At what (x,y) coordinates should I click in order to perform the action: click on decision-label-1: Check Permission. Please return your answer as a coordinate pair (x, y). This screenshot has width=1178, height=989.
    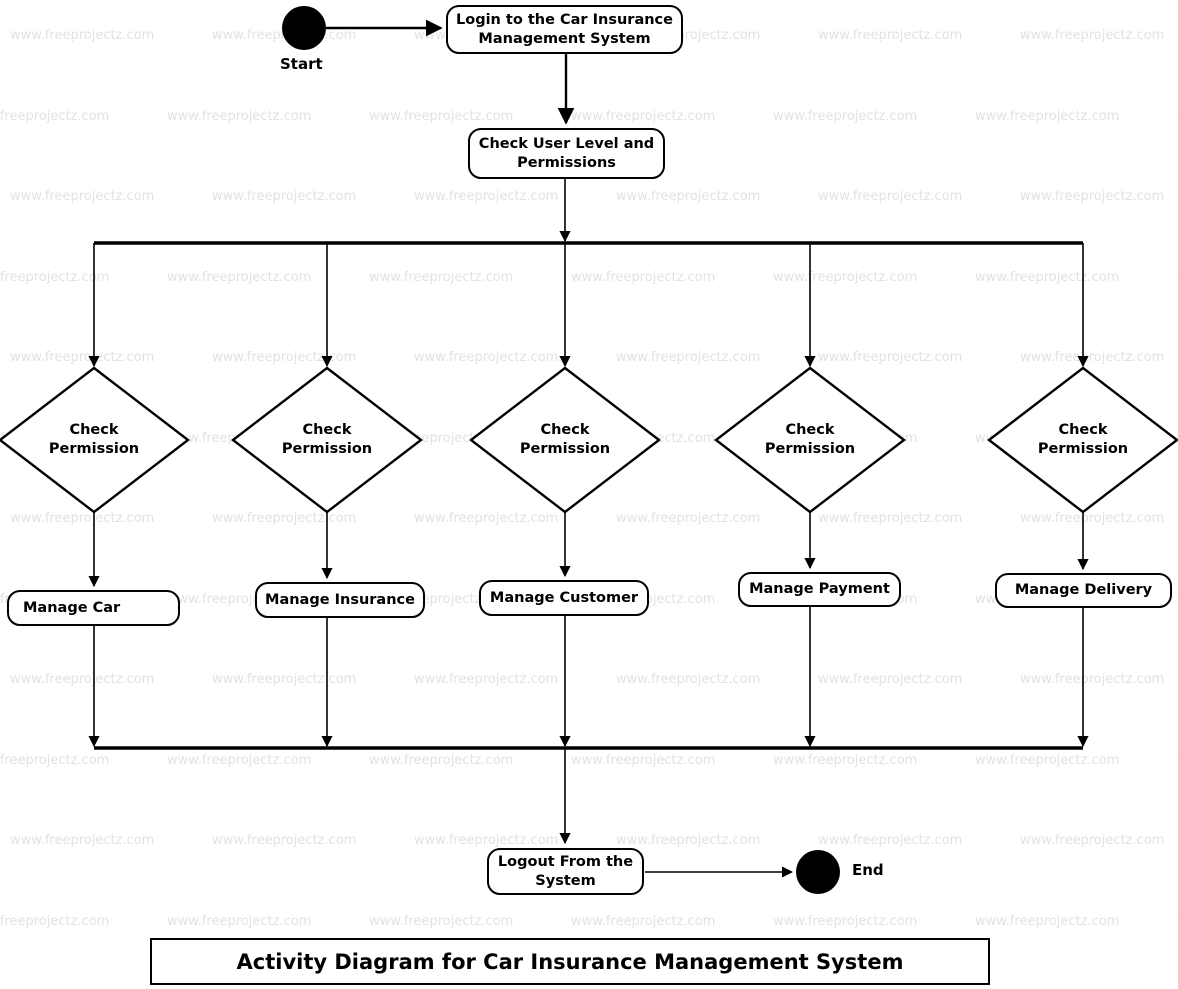
    Looking at the image, I should click on (94, 439).